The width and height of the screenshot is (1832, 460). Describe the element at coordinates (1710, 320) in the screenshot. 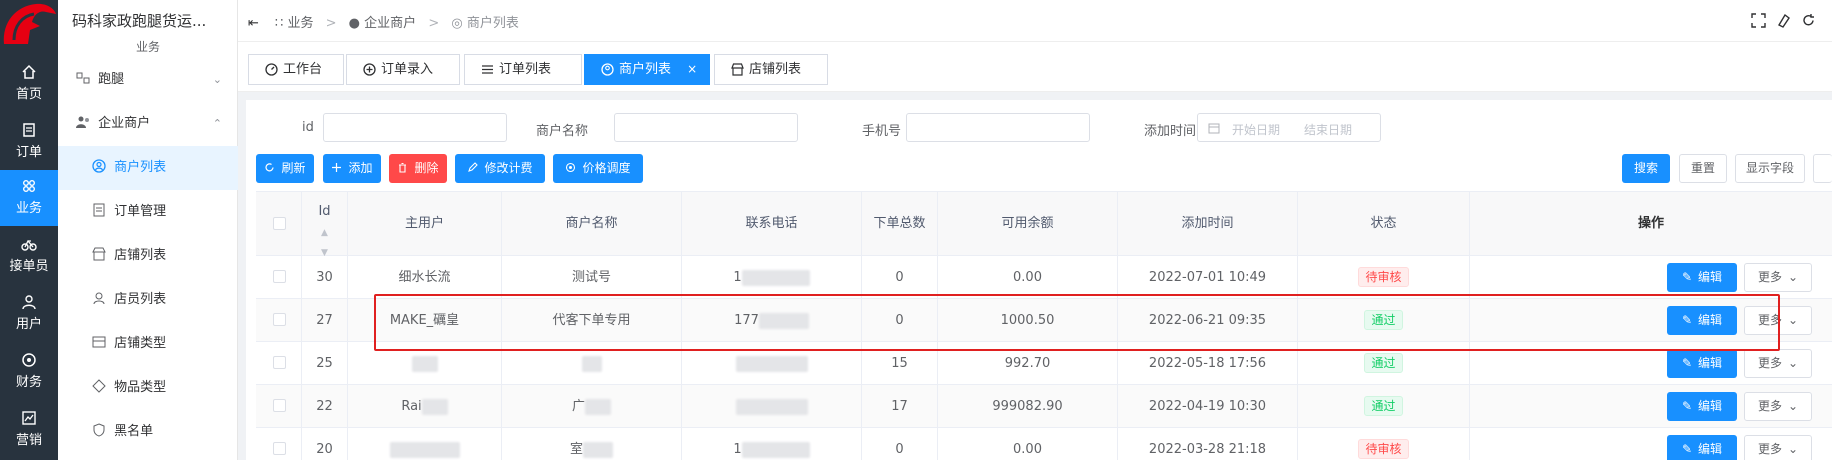

I see `edit-label: 编辑` at that location.